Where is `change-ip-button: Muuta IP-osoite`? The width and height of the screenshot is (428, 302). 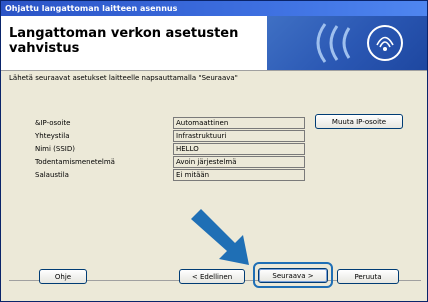
change-ip-button: Muuta IP-osoite is located at coordinates (359, 121).